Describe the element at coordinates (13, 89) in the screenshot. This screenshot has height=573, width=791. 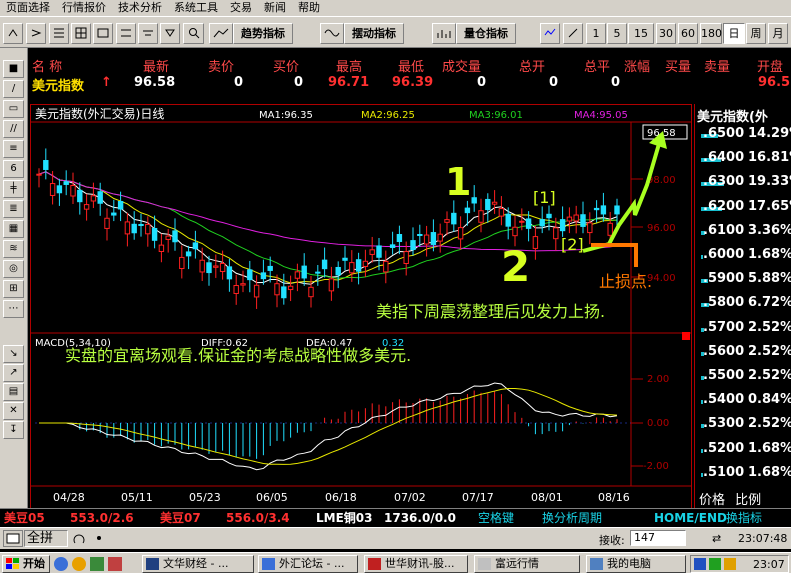
I see `drawing-tool-icon: /` at that location.